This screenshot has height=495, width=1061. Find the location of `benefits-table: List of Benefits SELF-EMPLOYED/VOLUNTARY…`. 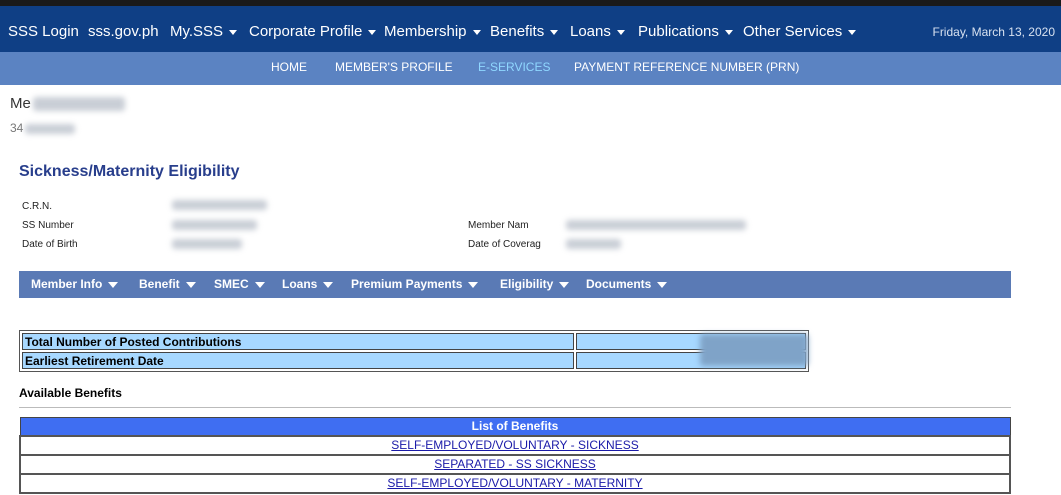

benefits-table: List of Benefits SELF-EMPLOYED/VOLUNTARY… is located at coordinates (515, 455).